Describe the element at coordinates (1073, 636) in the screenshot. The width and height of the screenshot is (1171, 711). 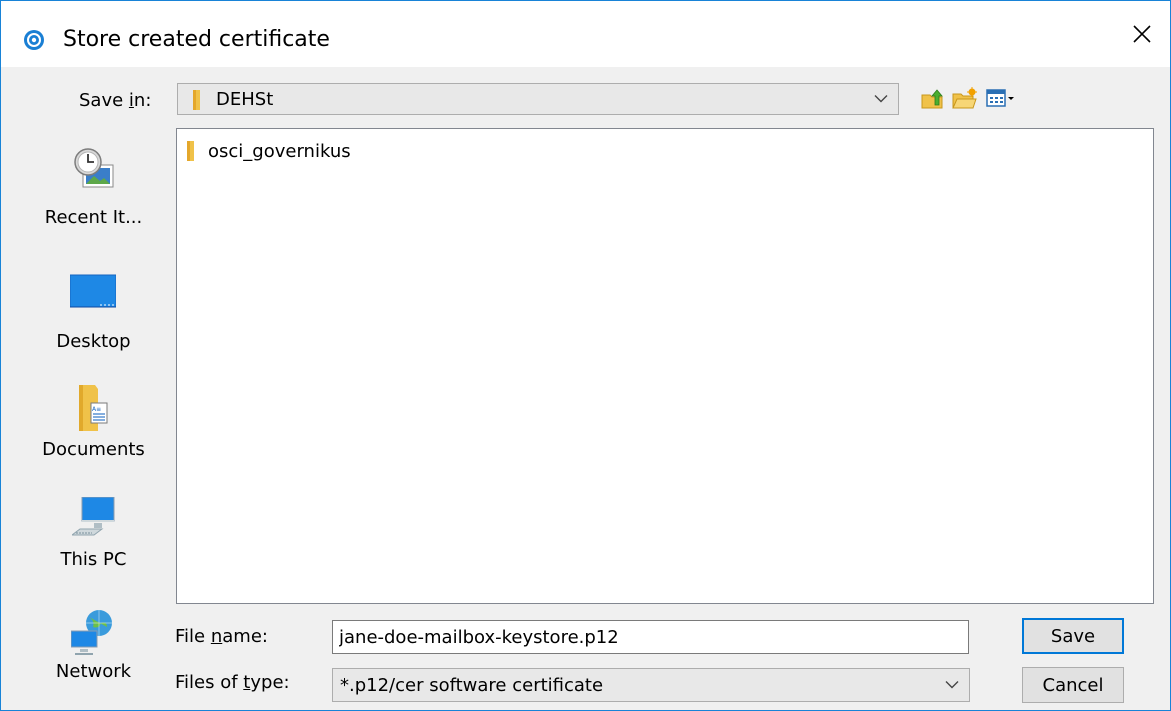
I see `save-button: Save` at that location.